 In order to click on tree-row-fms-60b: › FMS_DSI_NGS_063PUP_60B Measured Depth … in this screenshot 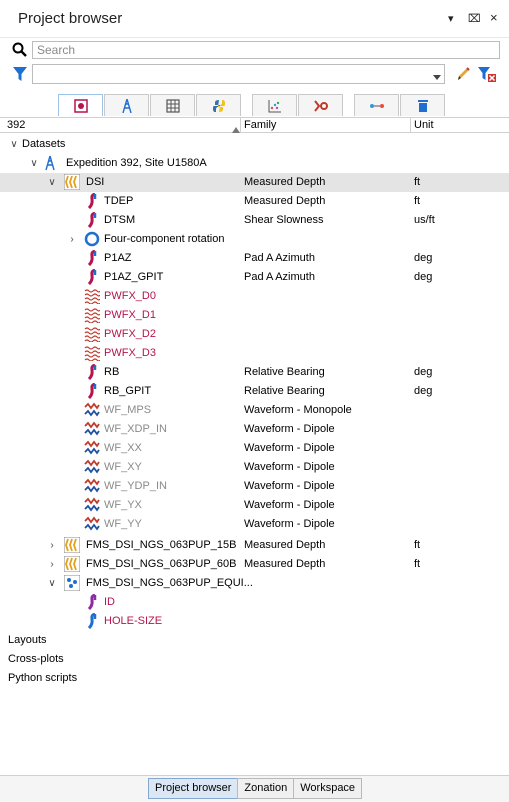, I will do `click(254, 564)`.